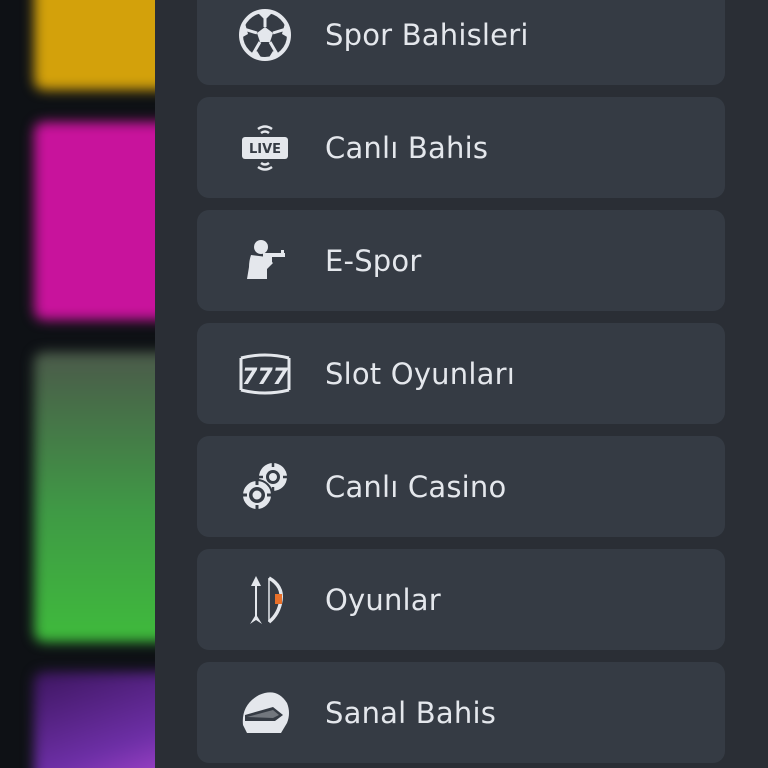 Image resolution: width=768 pixels, height=768 pixels. I want to click on menu-item-slot-oyunlari: 777 Slot Oyunları, so click(461, 373).